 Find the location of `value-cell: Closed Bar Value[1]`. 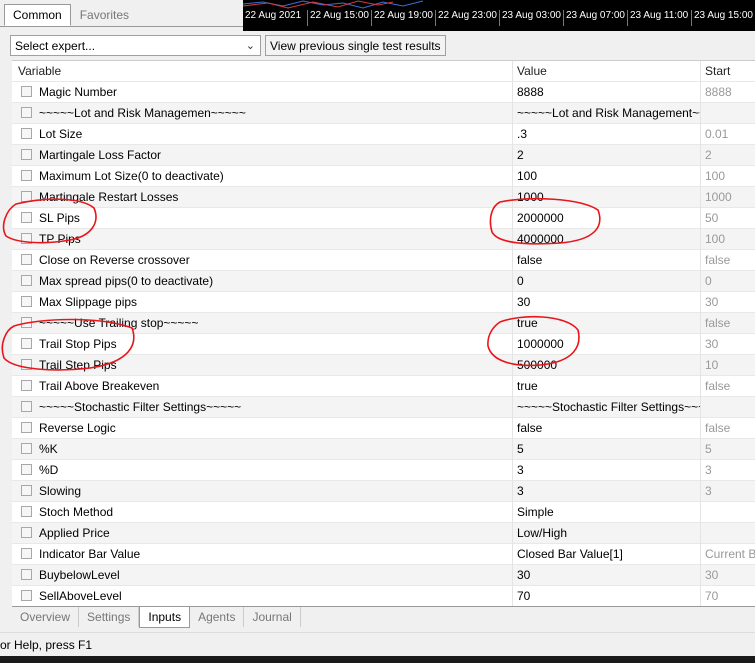

value-cell: Closed Bar Value[1] is located at coordinates (608, 554).